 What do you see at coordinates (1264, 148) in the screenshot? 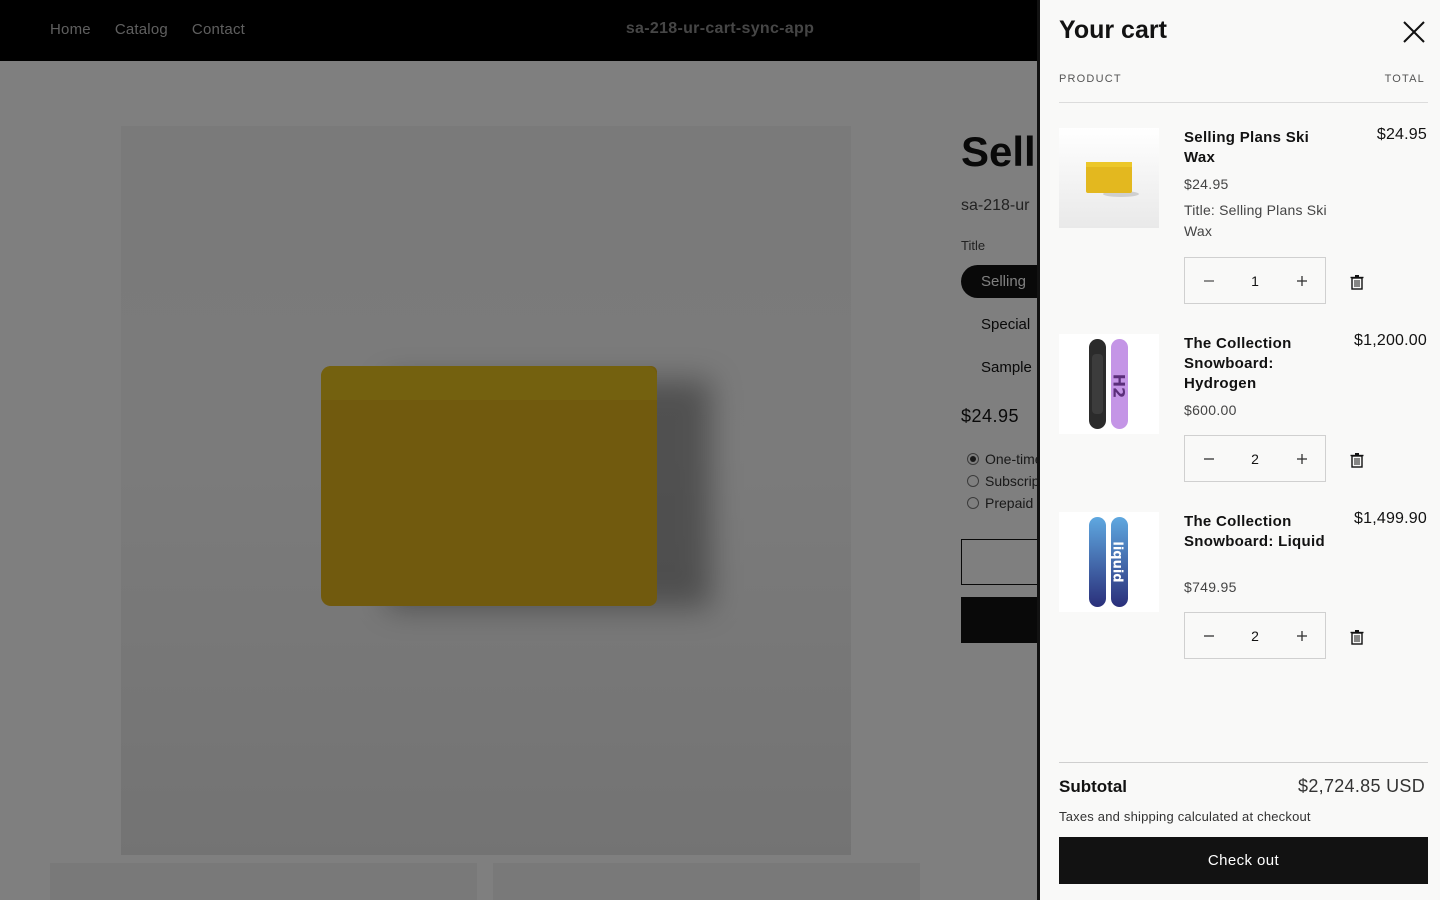
I see `item-name: Selling Plans Ski Wax` at bounding box center [1264, 148].